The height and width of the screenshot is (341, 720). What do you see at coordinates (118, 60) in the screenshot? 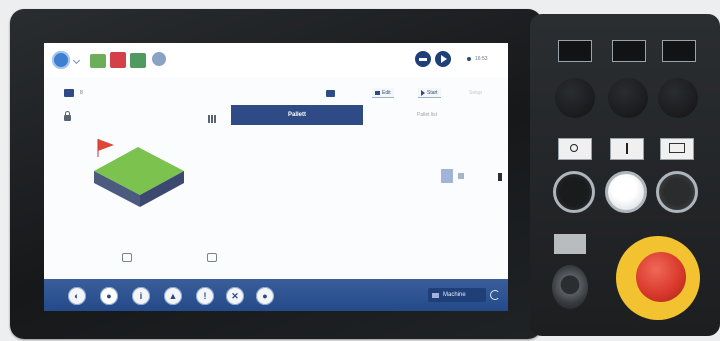
I see `save-icon` at bounding box center [118, 60].